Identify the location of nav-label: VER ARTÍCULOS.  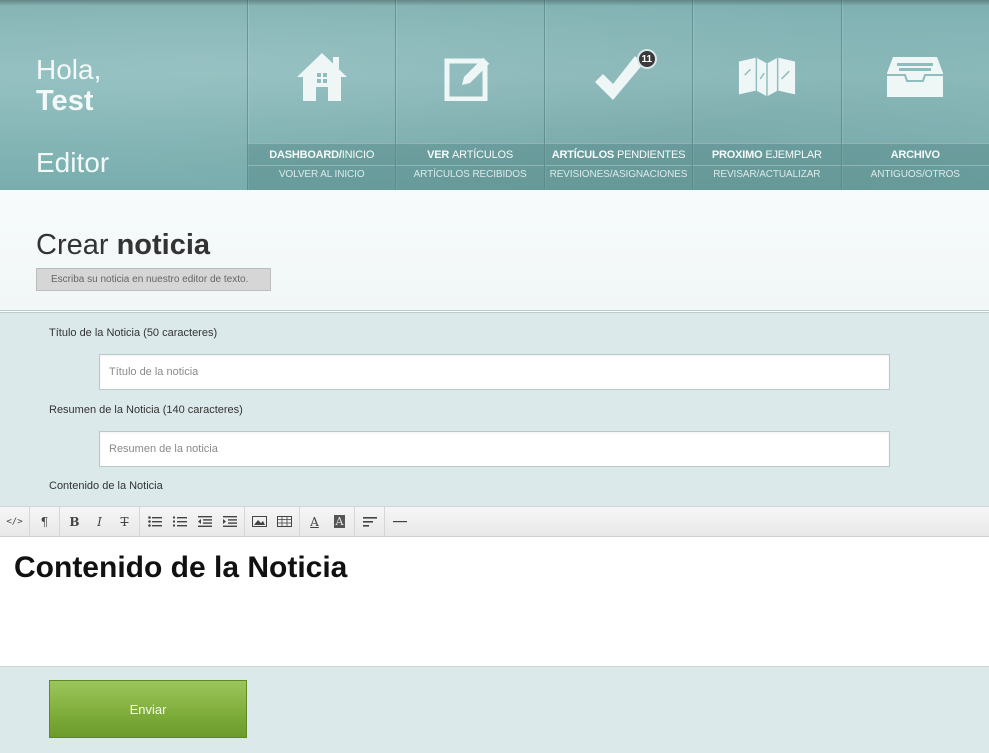
(470, 155).